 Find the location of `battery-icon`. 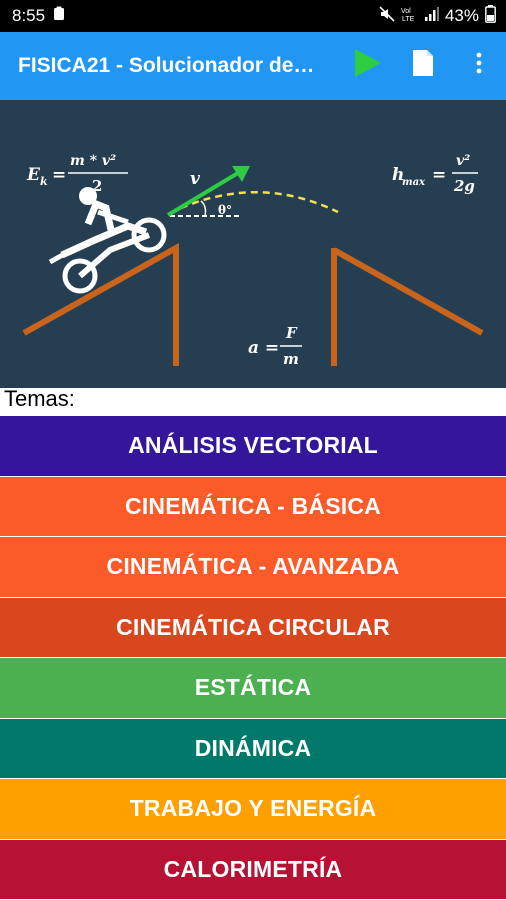

battery-icon is located at coordinates (490, 16).